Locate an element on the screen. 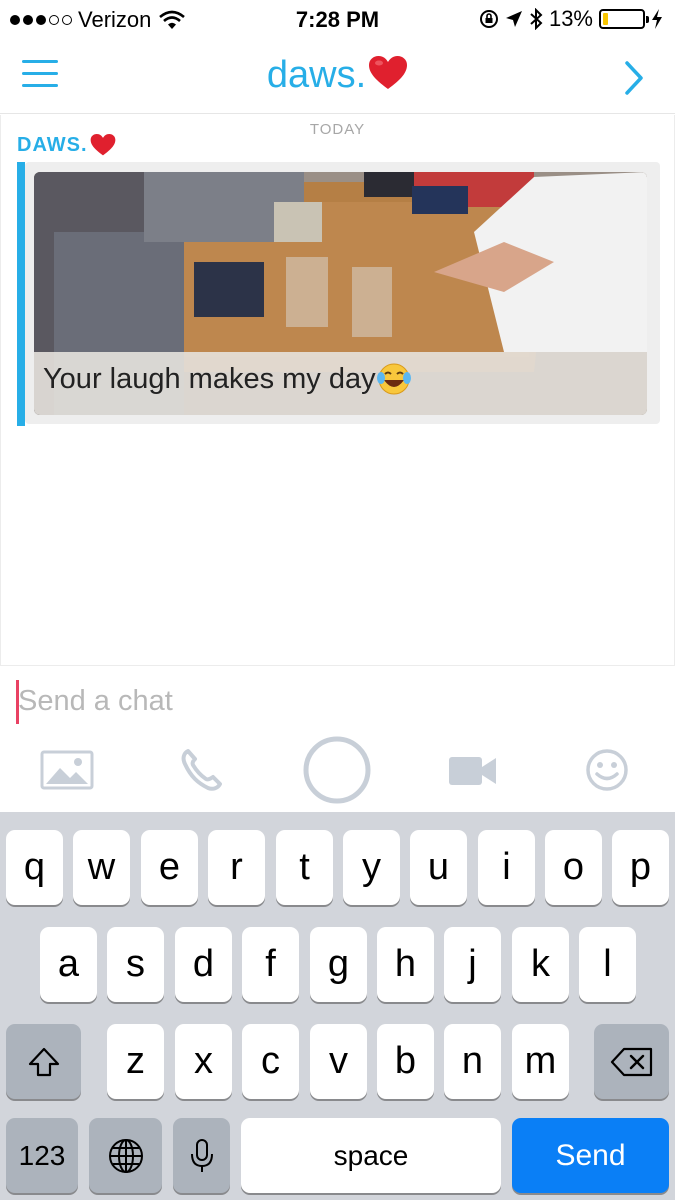  key-x: x is located at coordinates (203, 1061).